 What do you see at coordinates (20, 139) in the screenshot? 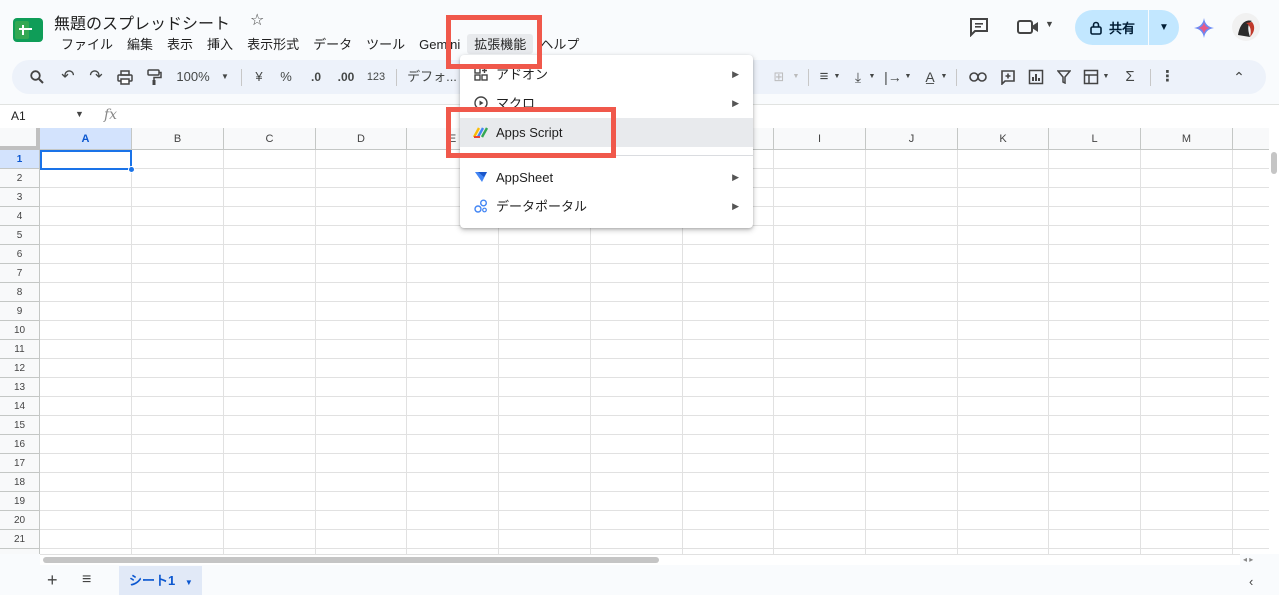
I see `select-all-corner` at bounding box center [20, 139].